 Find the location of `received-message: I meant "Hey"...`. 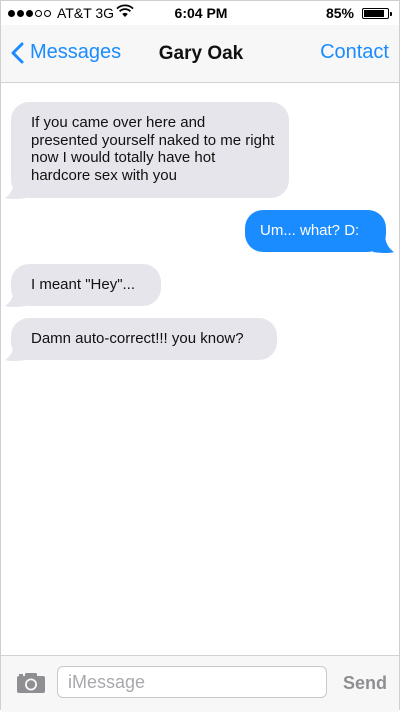

received-message: I meant "Hey"... is located at coordinates (86, 285).